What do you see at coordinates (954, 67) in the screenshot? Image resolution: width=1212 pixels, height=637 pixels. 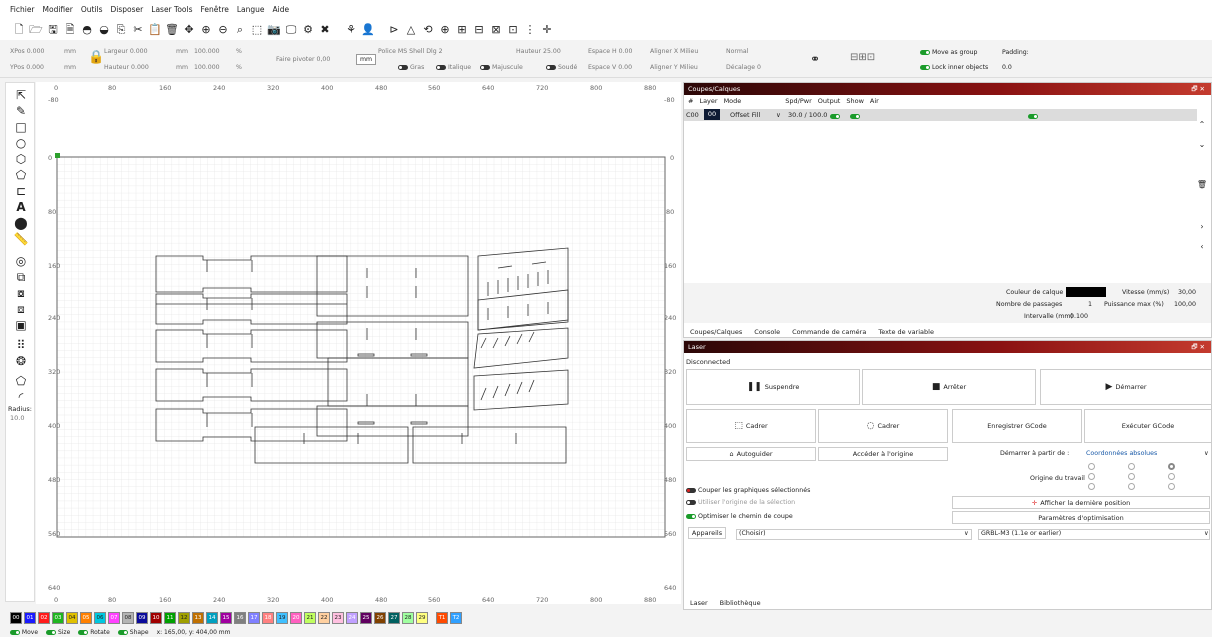 I see `lock-inner-toggle: Lock inner objects` at bounding box center [954, 67].